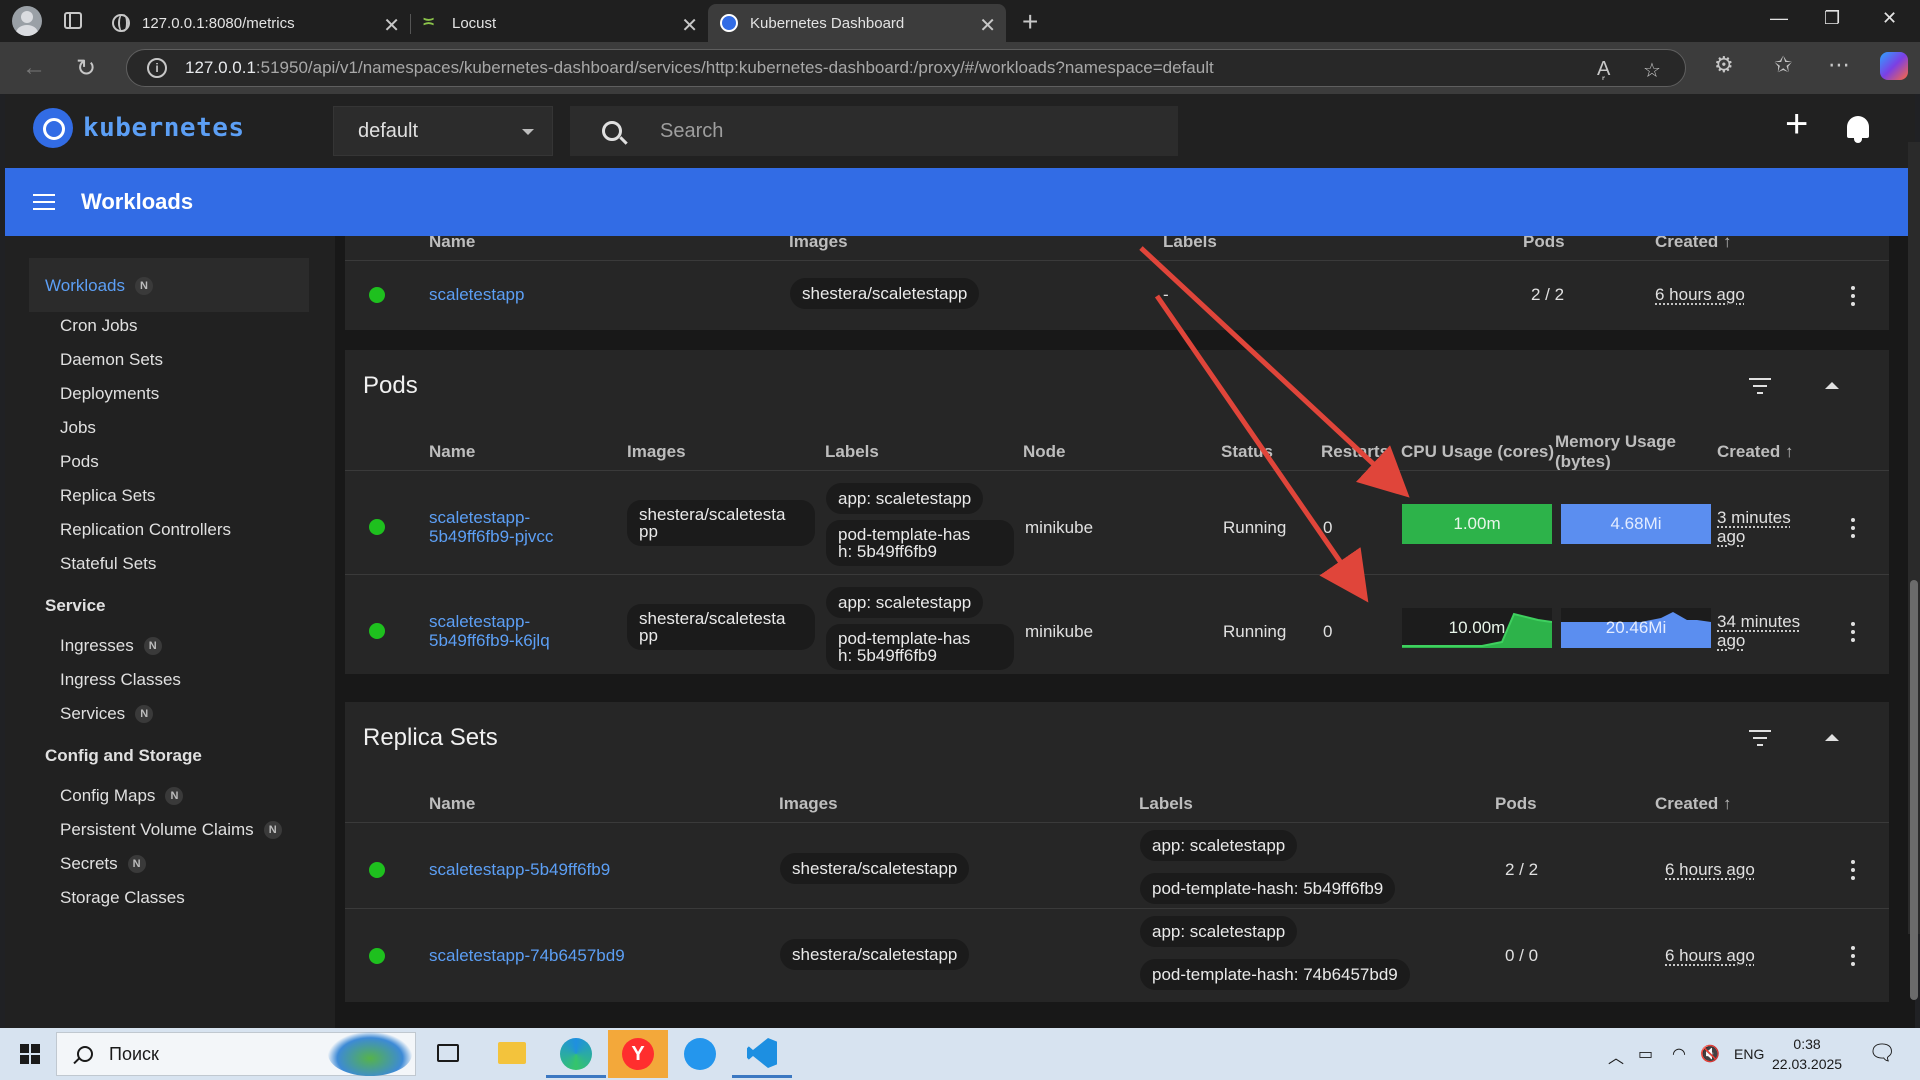 This screenshot has height=1080, width=1920. Describe the element at coordinates (134, 1053) in the screenshot. I see `taskbar-search-text: Поиск` at that location.